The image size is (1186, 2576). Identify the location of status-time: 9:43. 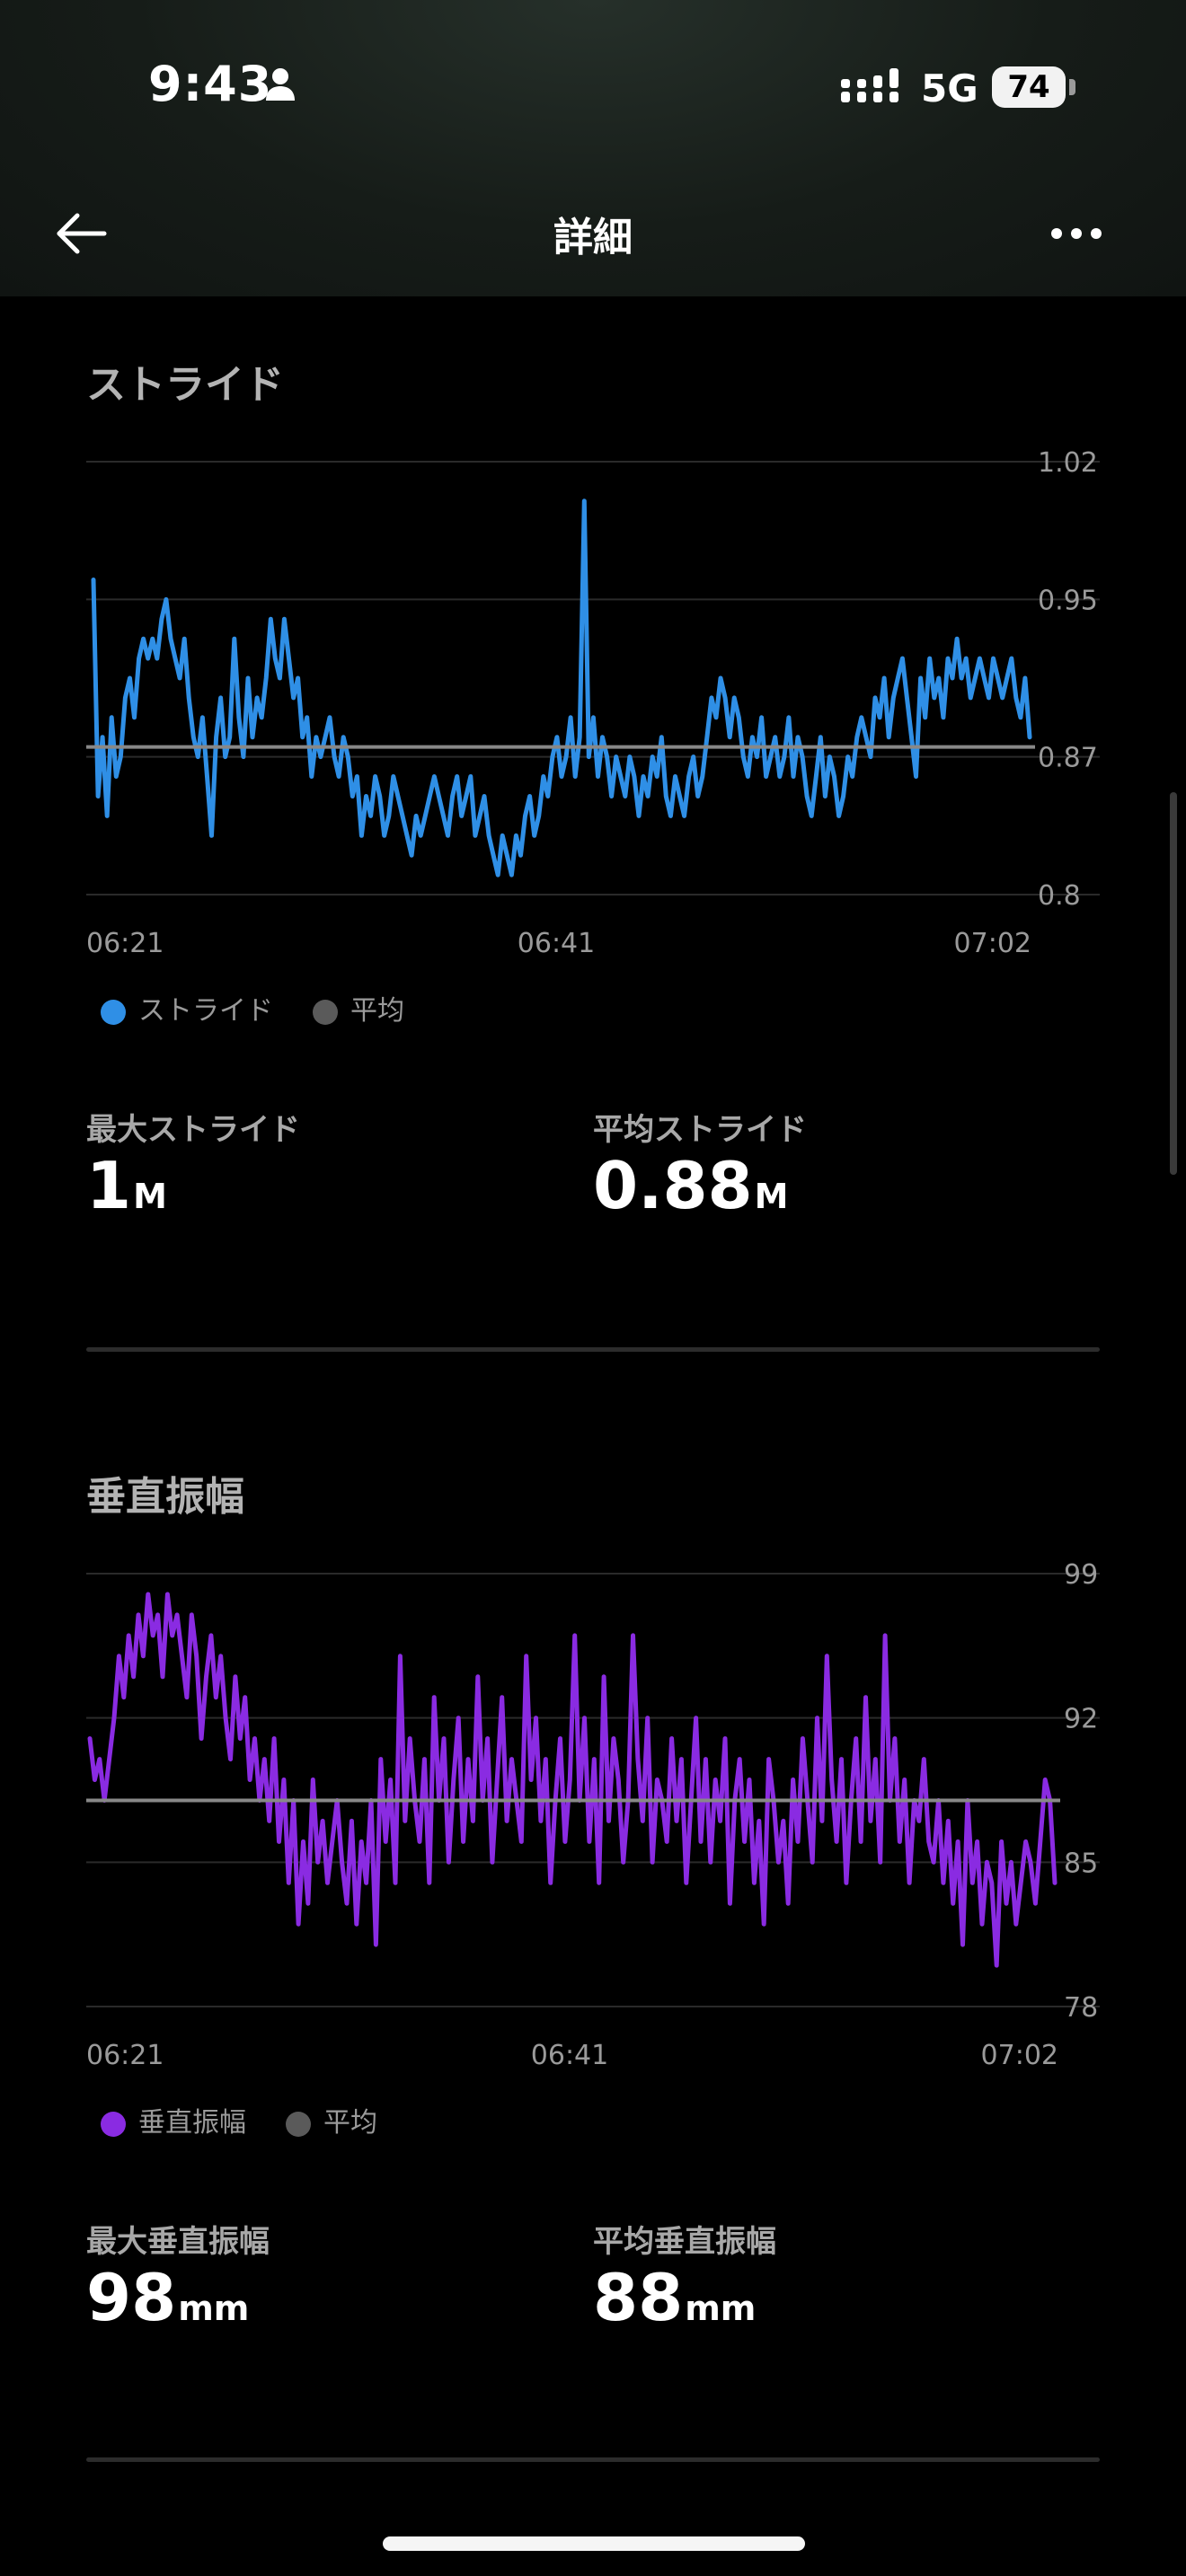
(210, 84).